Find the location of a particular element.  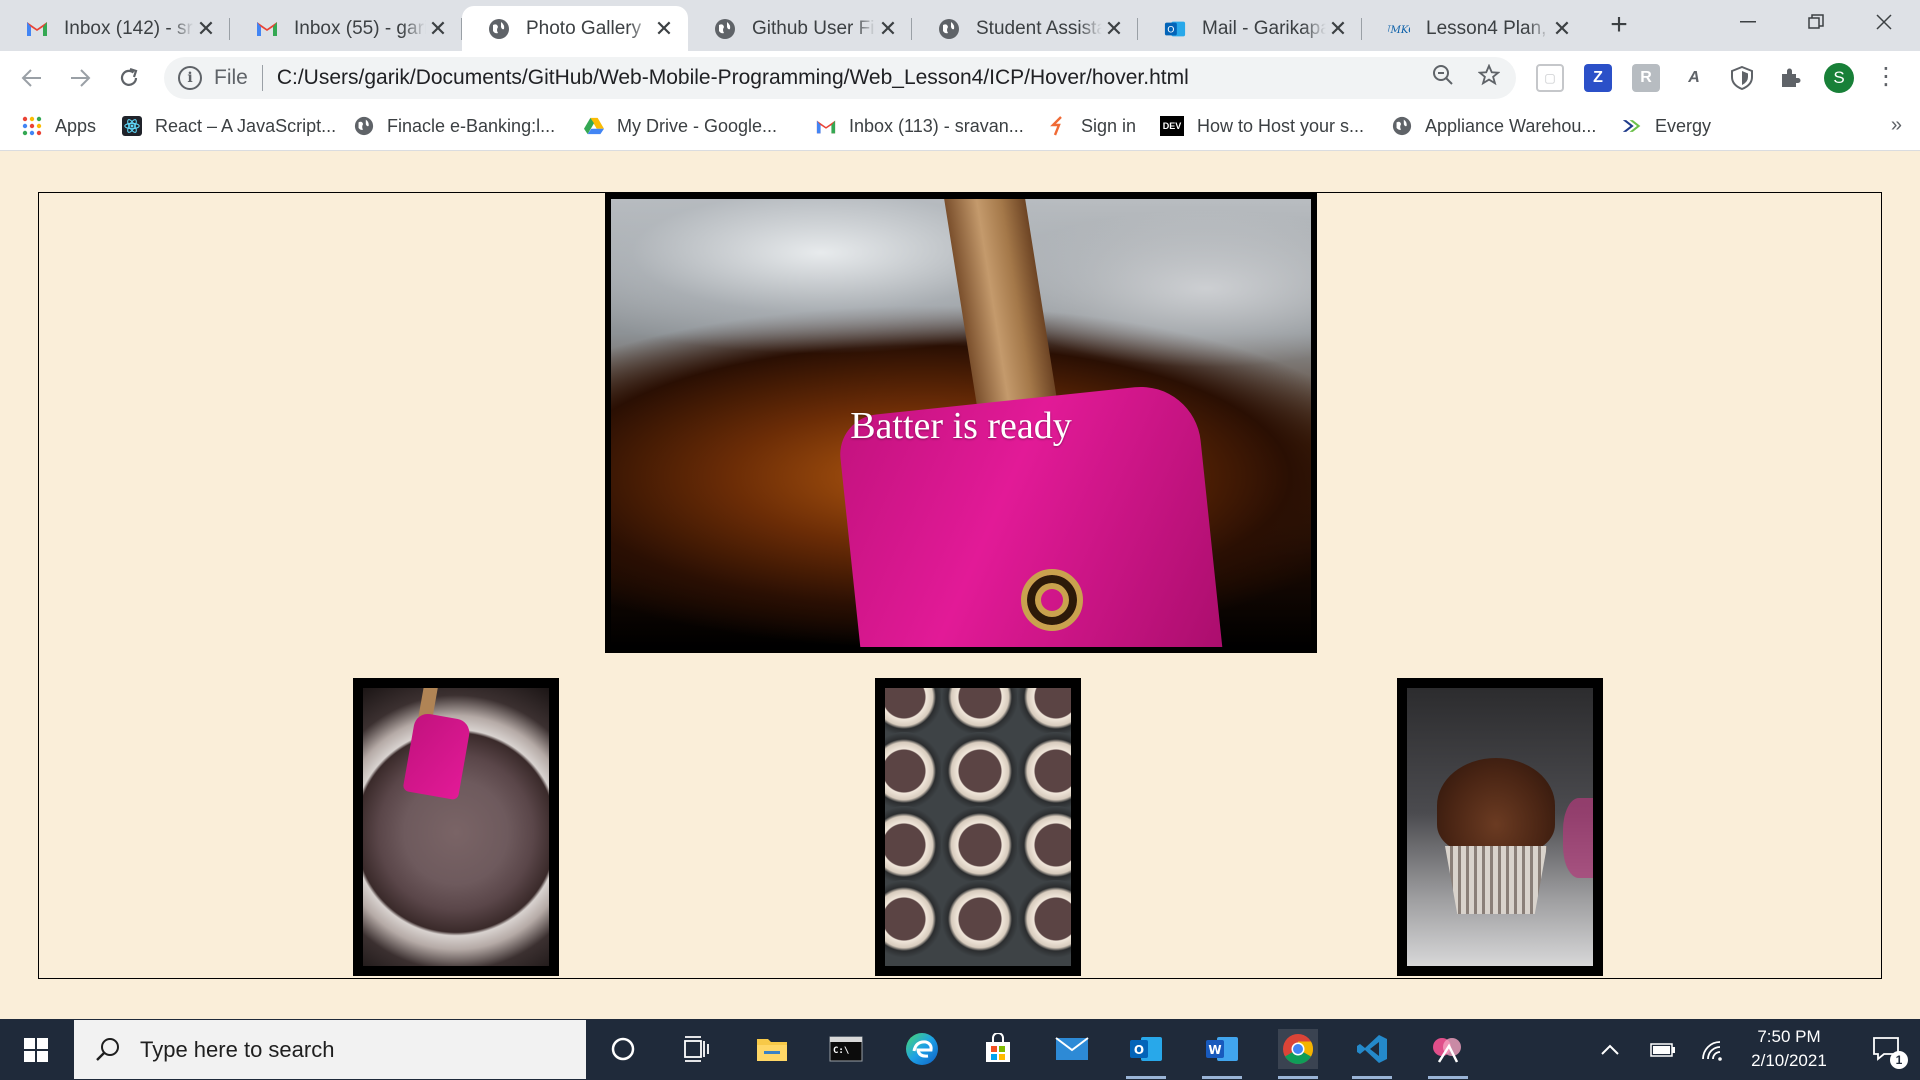

tab-inbox-55: Inbox (55) - garikapati ✕ is located at coordinates (346, 28).